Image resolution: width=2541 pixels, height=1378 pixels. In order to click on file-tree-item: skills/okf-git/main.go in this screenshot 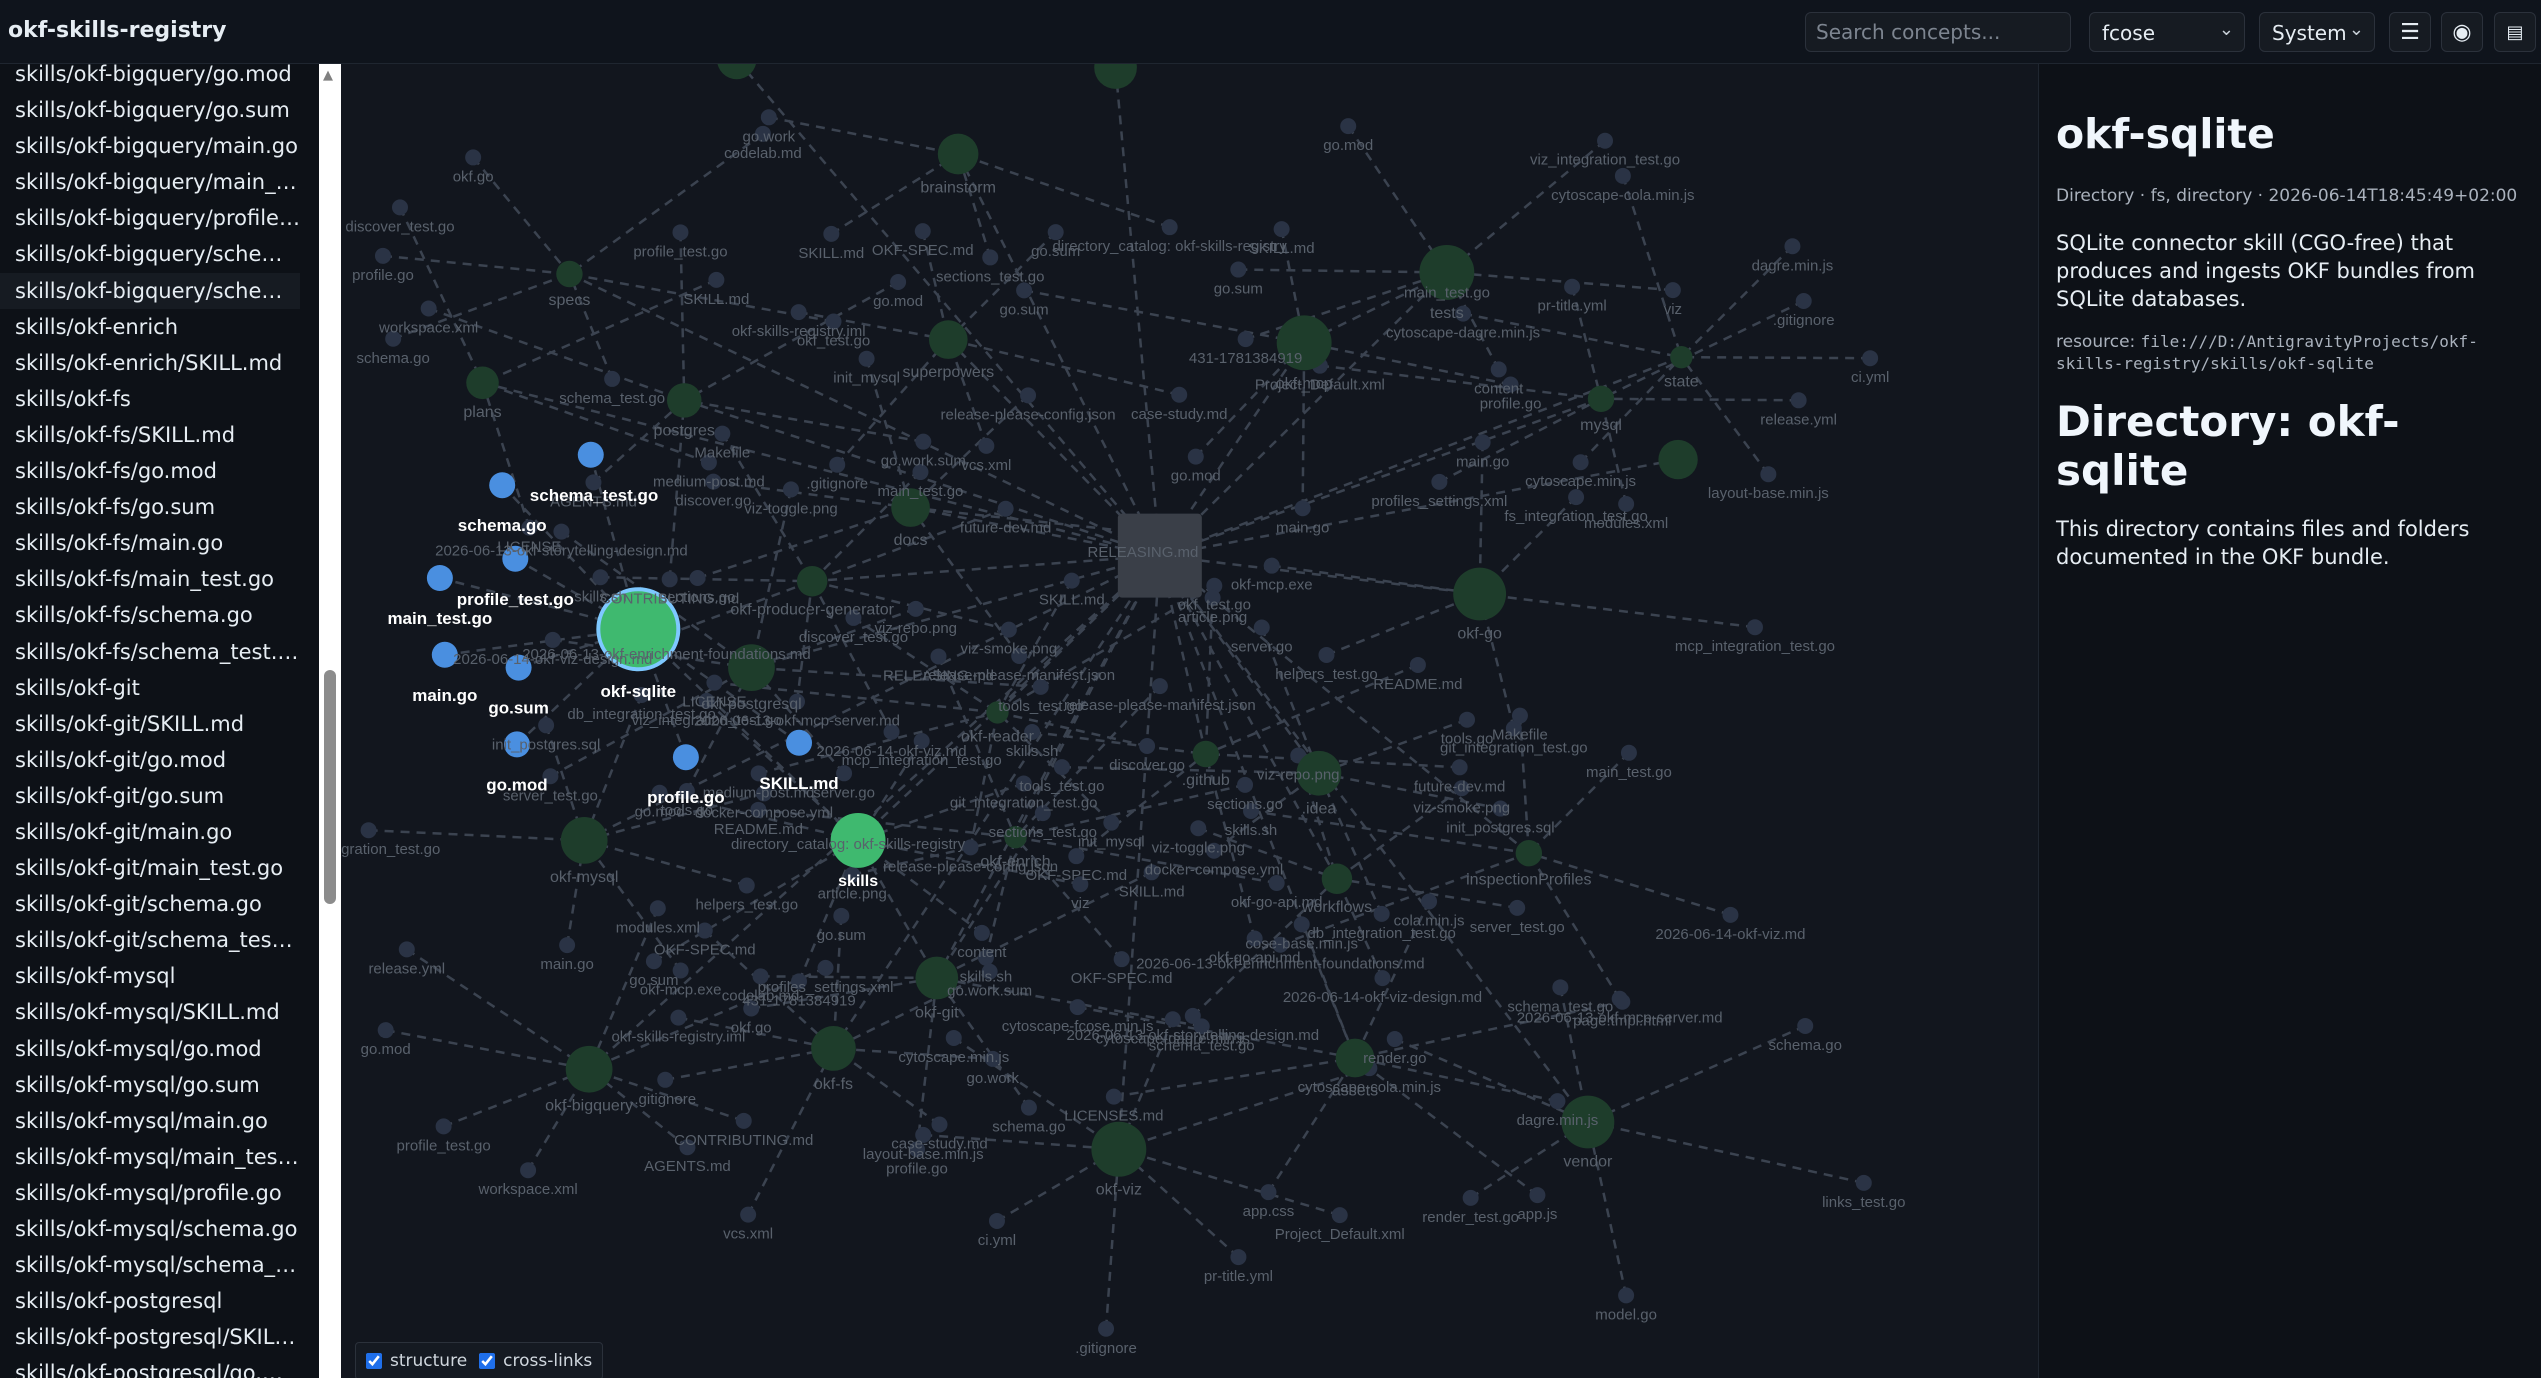, I will do `click(150, 832)`.